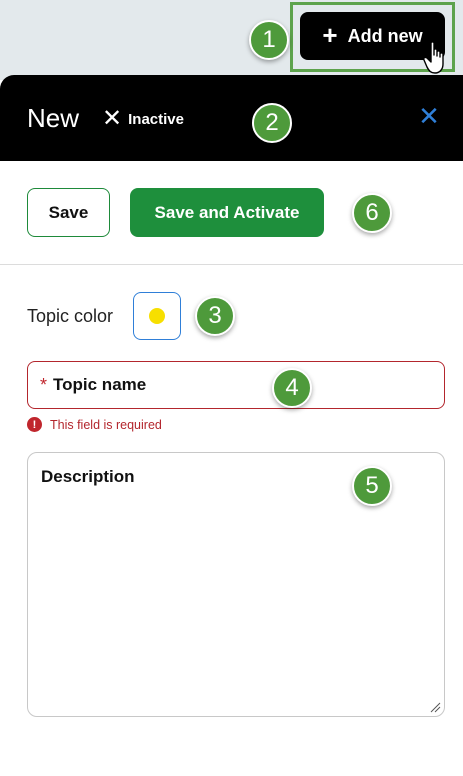  Describe the element at coordinates (100, 384) in the screenshot. I see `topic-name-placeholder: Topic name` at that location.